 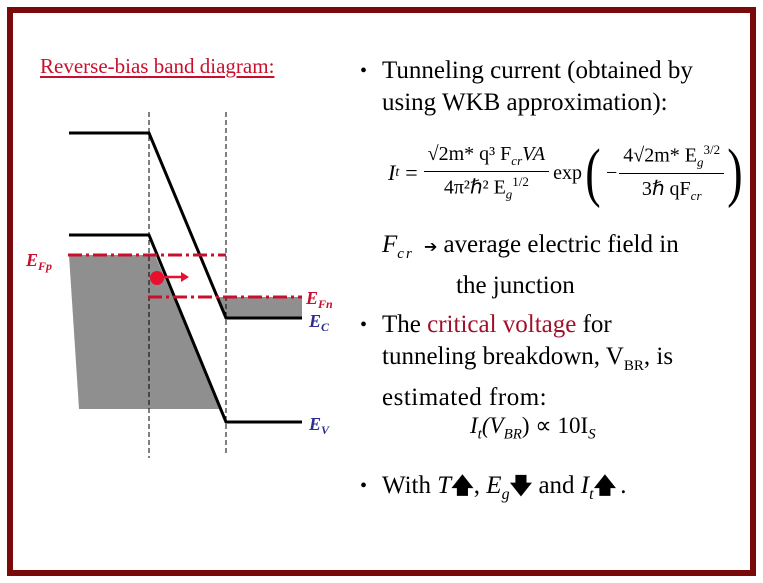 What do you see at coordinates (521, 486) in the screenshot?
I see `down-arrow-icon: 🡇` at bounding box center [521, 486].